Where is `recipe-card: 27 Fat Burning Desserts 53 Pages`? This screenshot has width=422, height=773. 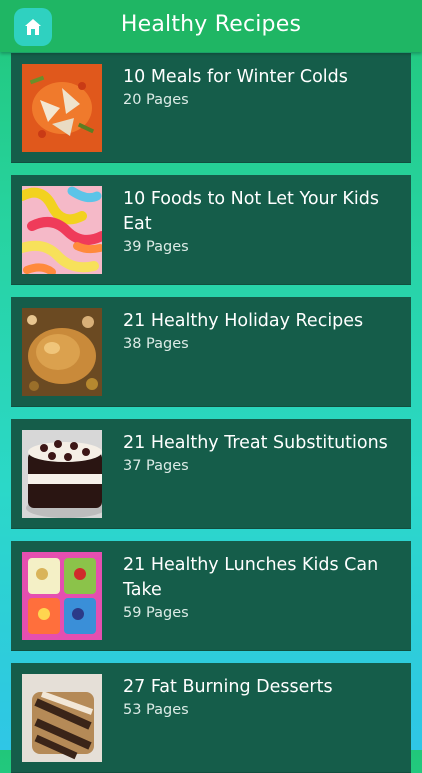 recipe-card: 27 Fat Burning Desserts 53 Pages is located at coordinates (211, 718).